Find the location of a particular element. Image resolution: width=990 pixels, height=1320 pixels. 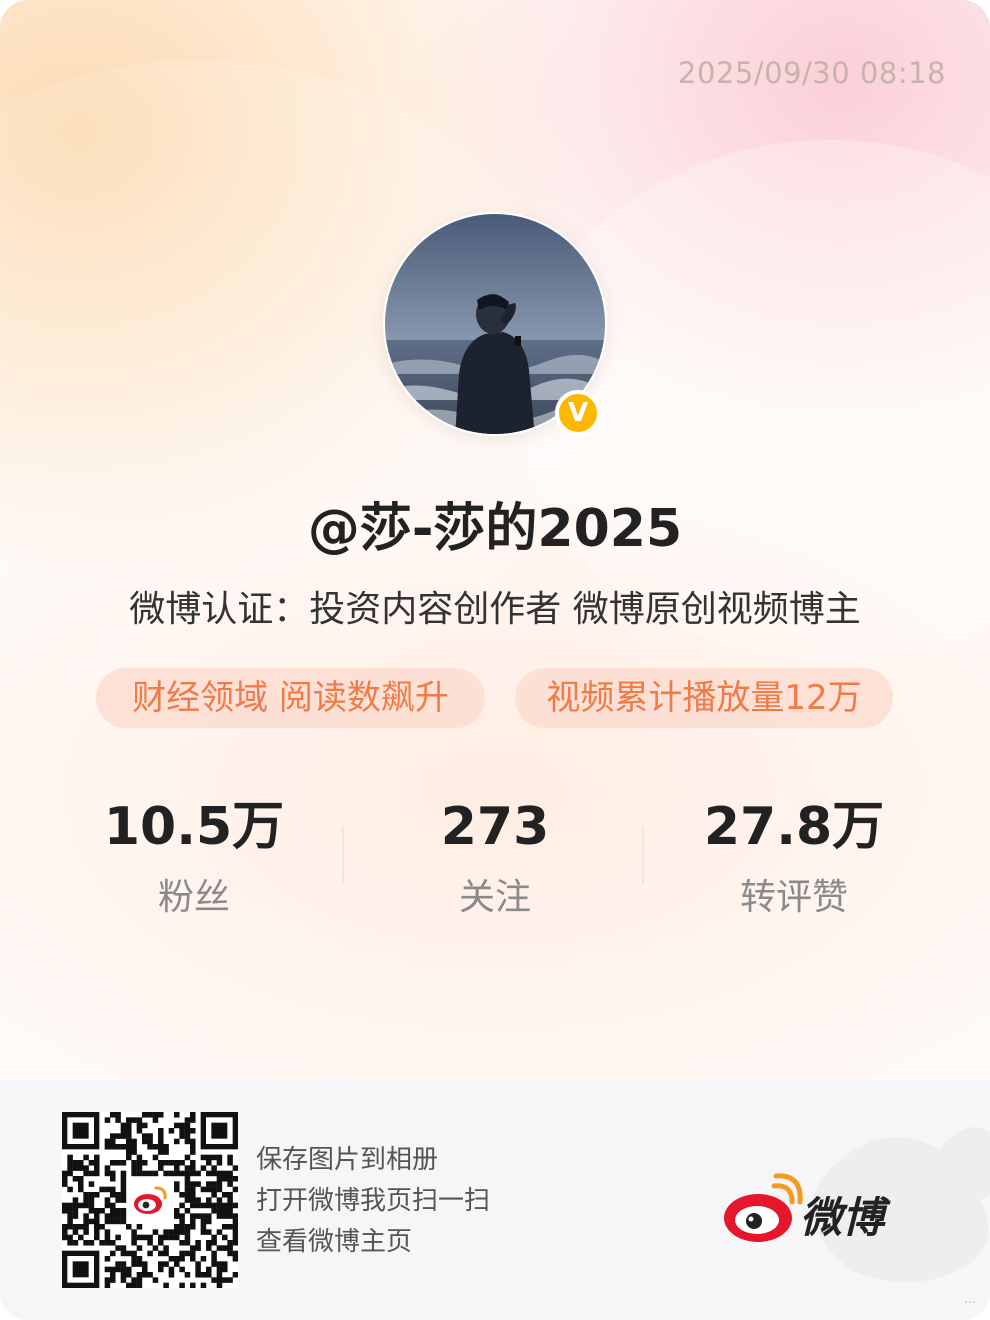

verified-v-icon: V is located at coordinates (578, 413).